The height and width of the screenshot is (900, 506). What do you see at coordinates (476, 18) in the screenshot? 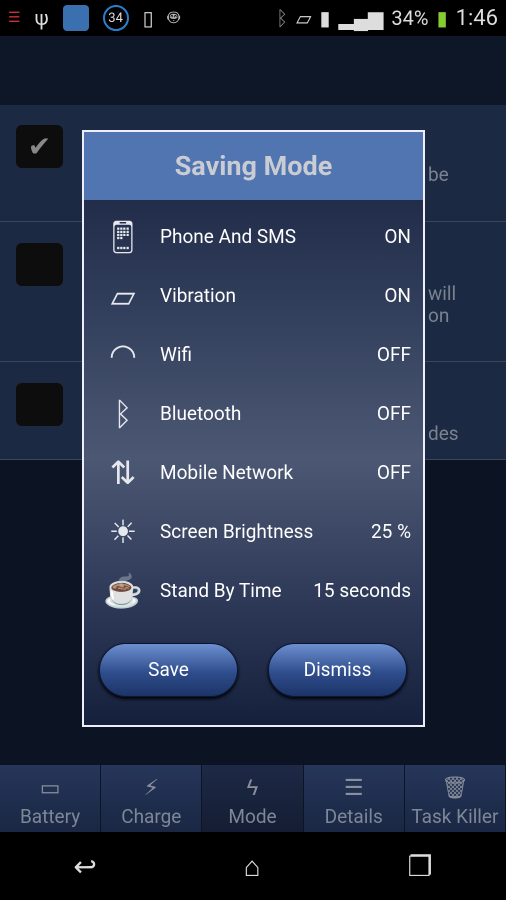
I see `clock: 1:46` at bounding box center [476, 18].